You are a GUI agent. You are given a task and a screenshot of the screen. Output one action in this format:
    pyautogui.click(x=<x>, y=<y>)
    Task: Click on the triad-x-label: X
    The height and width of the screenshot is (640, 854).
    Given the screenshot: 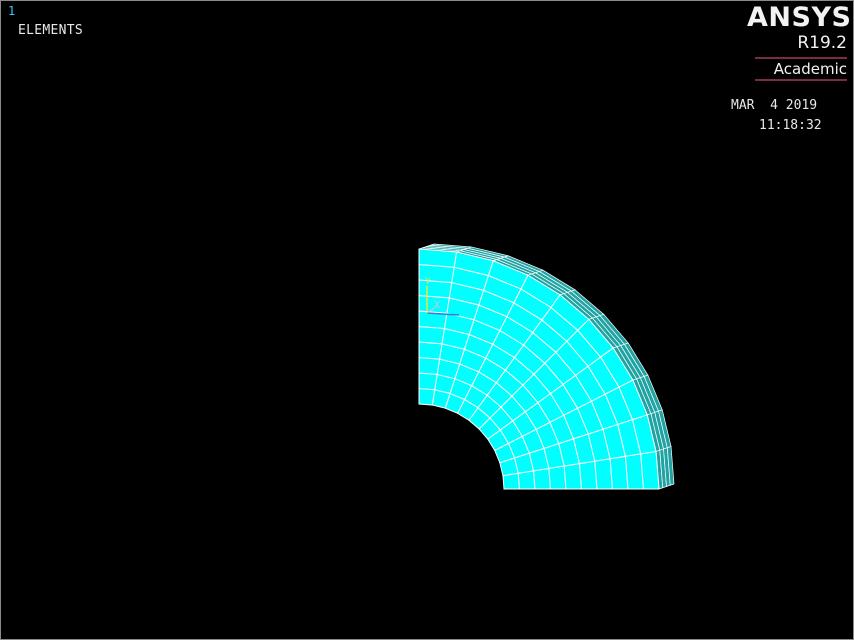 What is the action you would take?
    pyautogui.click(x=437, y=305)
    